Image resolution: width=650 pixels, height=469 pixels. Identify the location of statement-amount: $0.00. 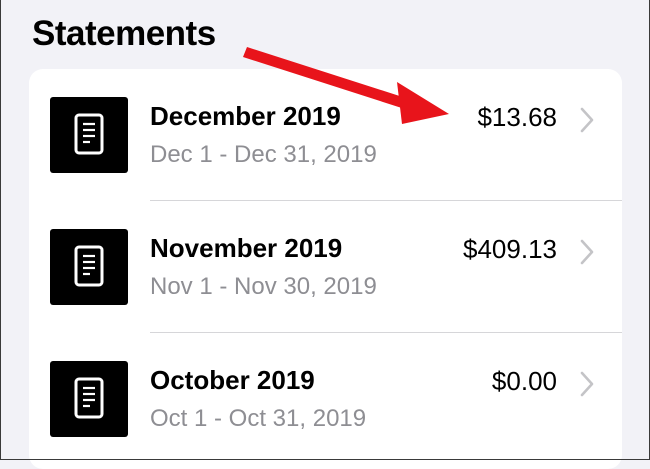
(524, 381).